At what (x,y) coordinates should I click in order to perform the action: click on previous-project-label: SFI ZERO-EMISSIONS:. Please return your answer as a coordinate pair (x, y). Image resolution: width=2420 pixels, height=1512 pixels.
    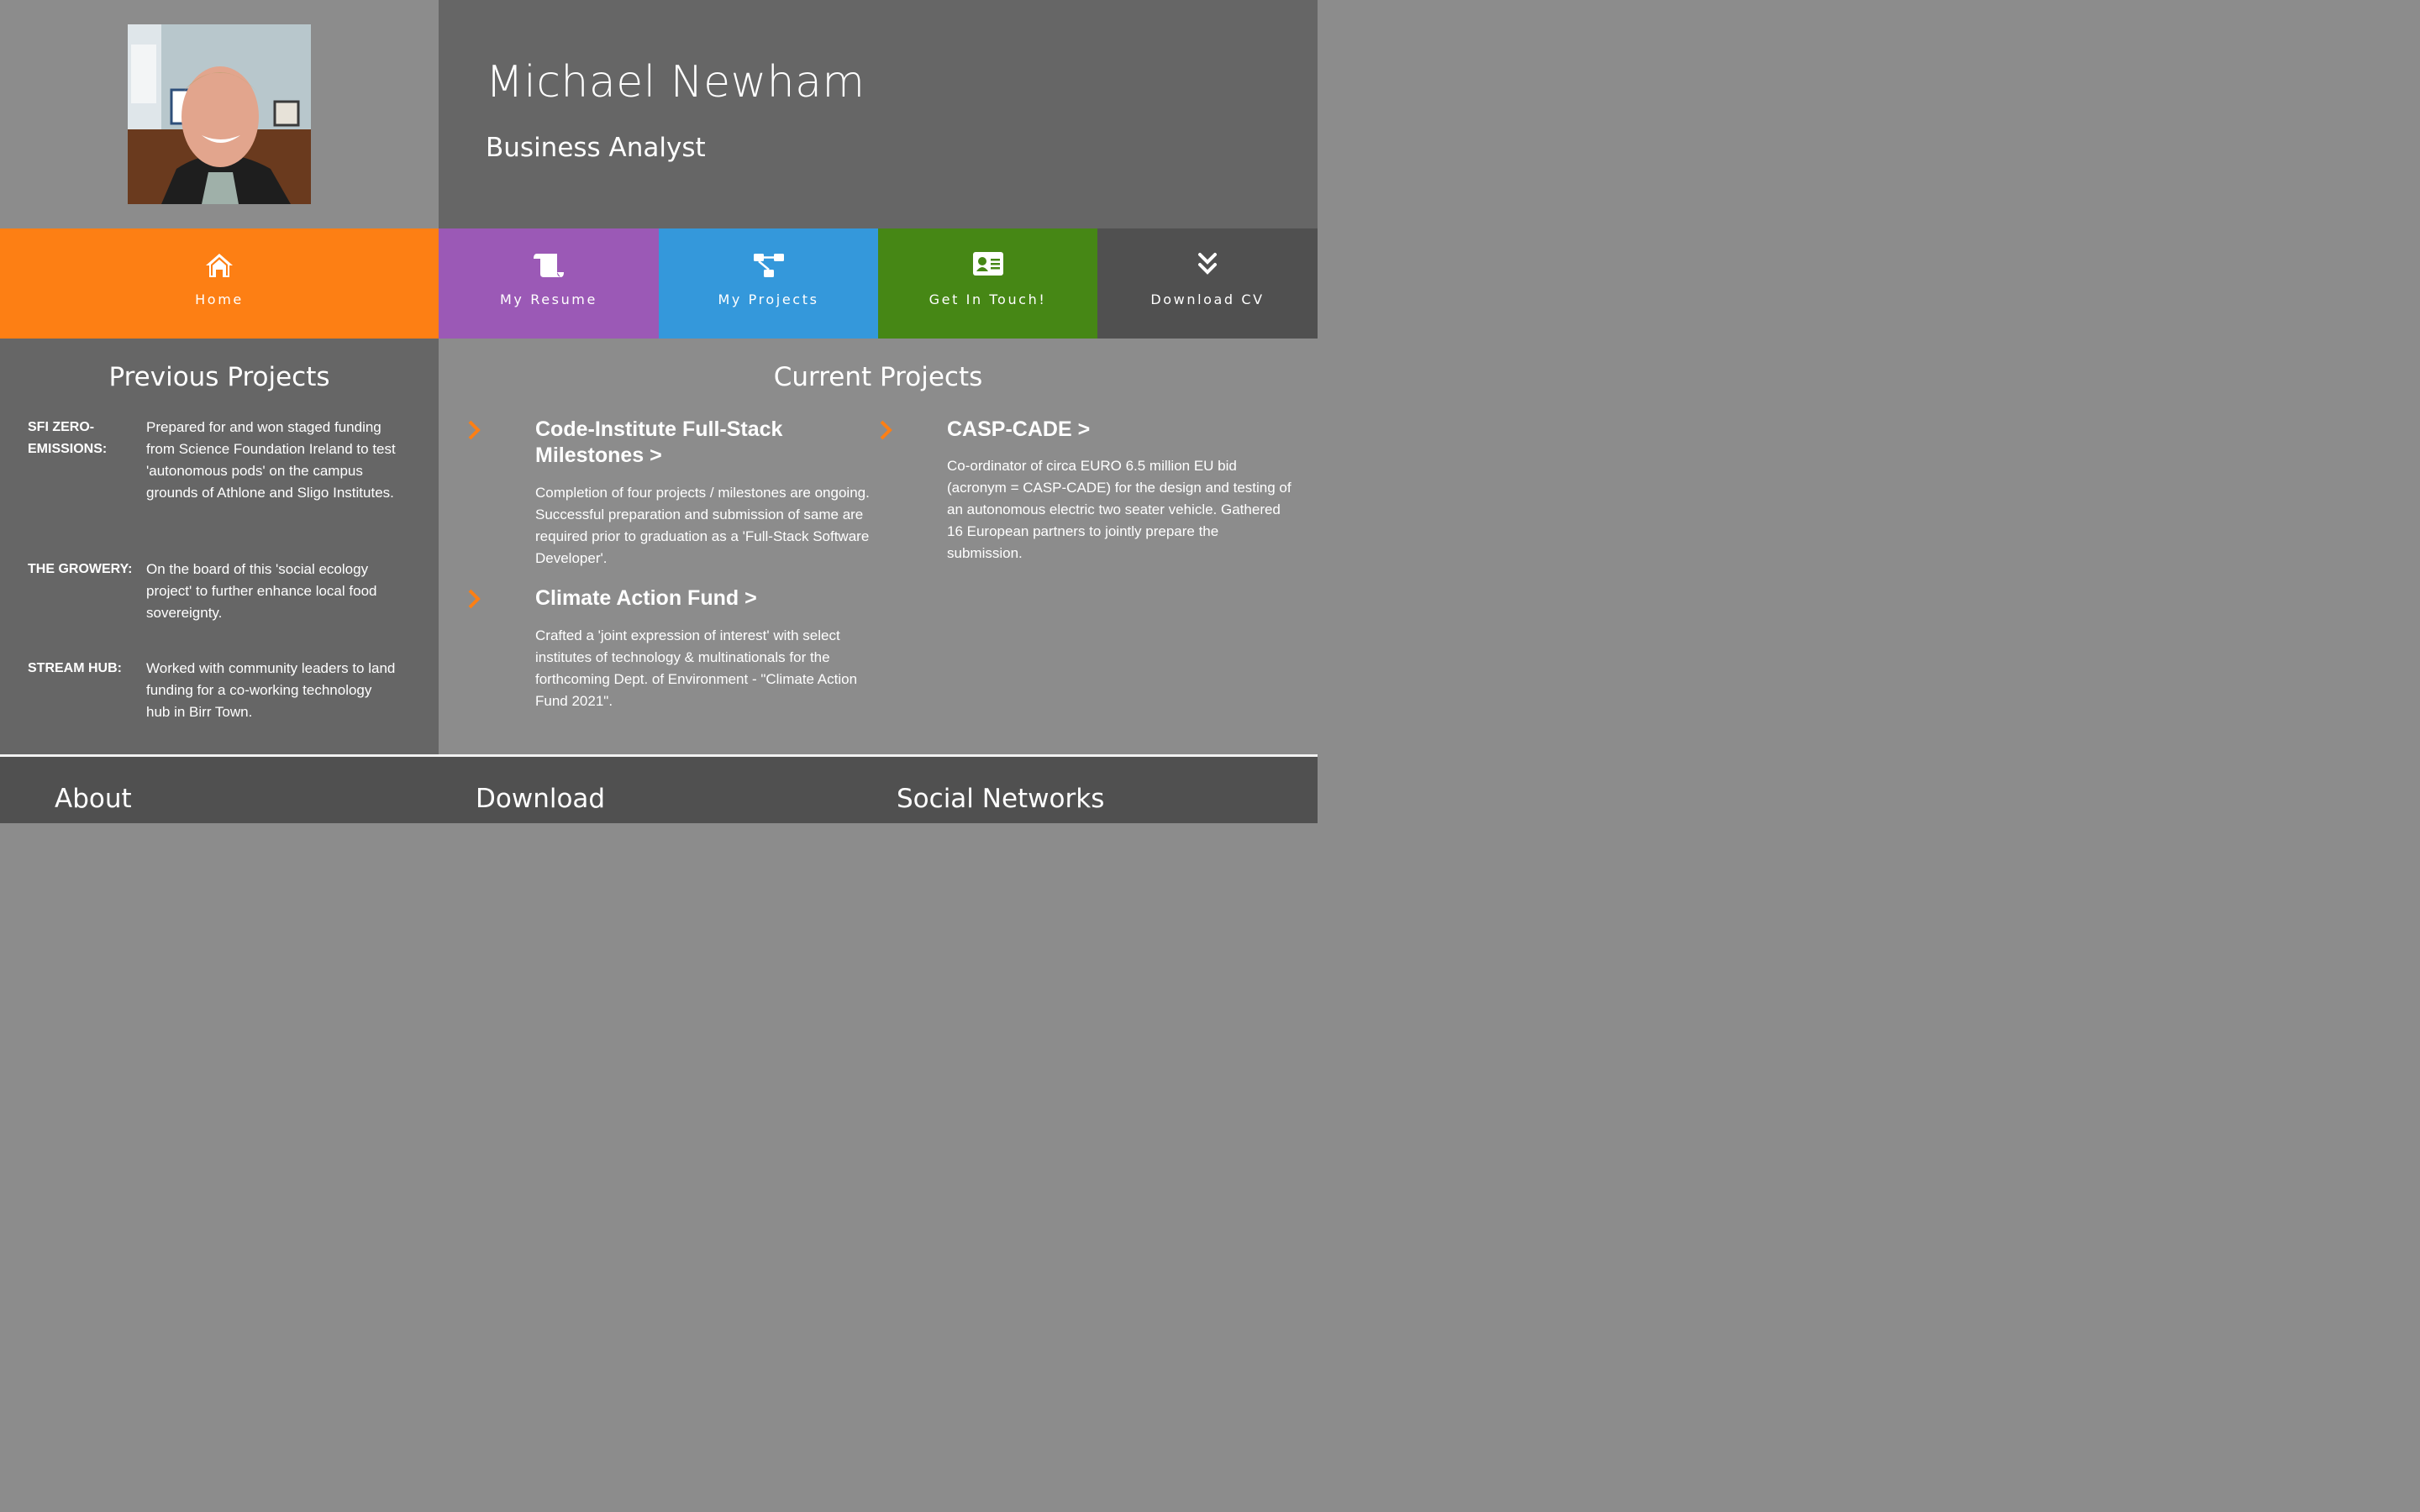
    Looking at the image, I should click on (68, 438).